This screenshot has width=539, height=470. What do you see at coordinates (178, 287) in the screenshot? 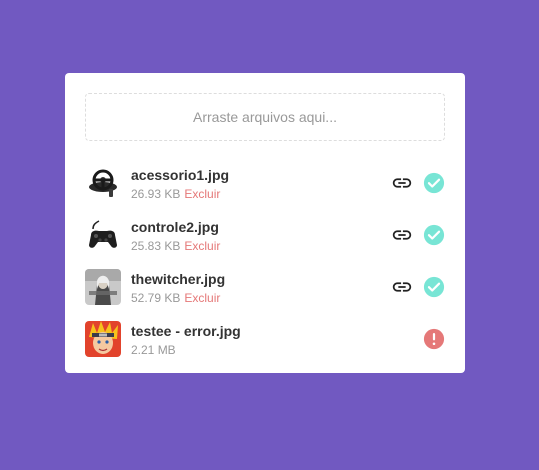
I see `file-info: thewitcher.jpg 52.79 KB Excluir` at bounding box center [178, 287].